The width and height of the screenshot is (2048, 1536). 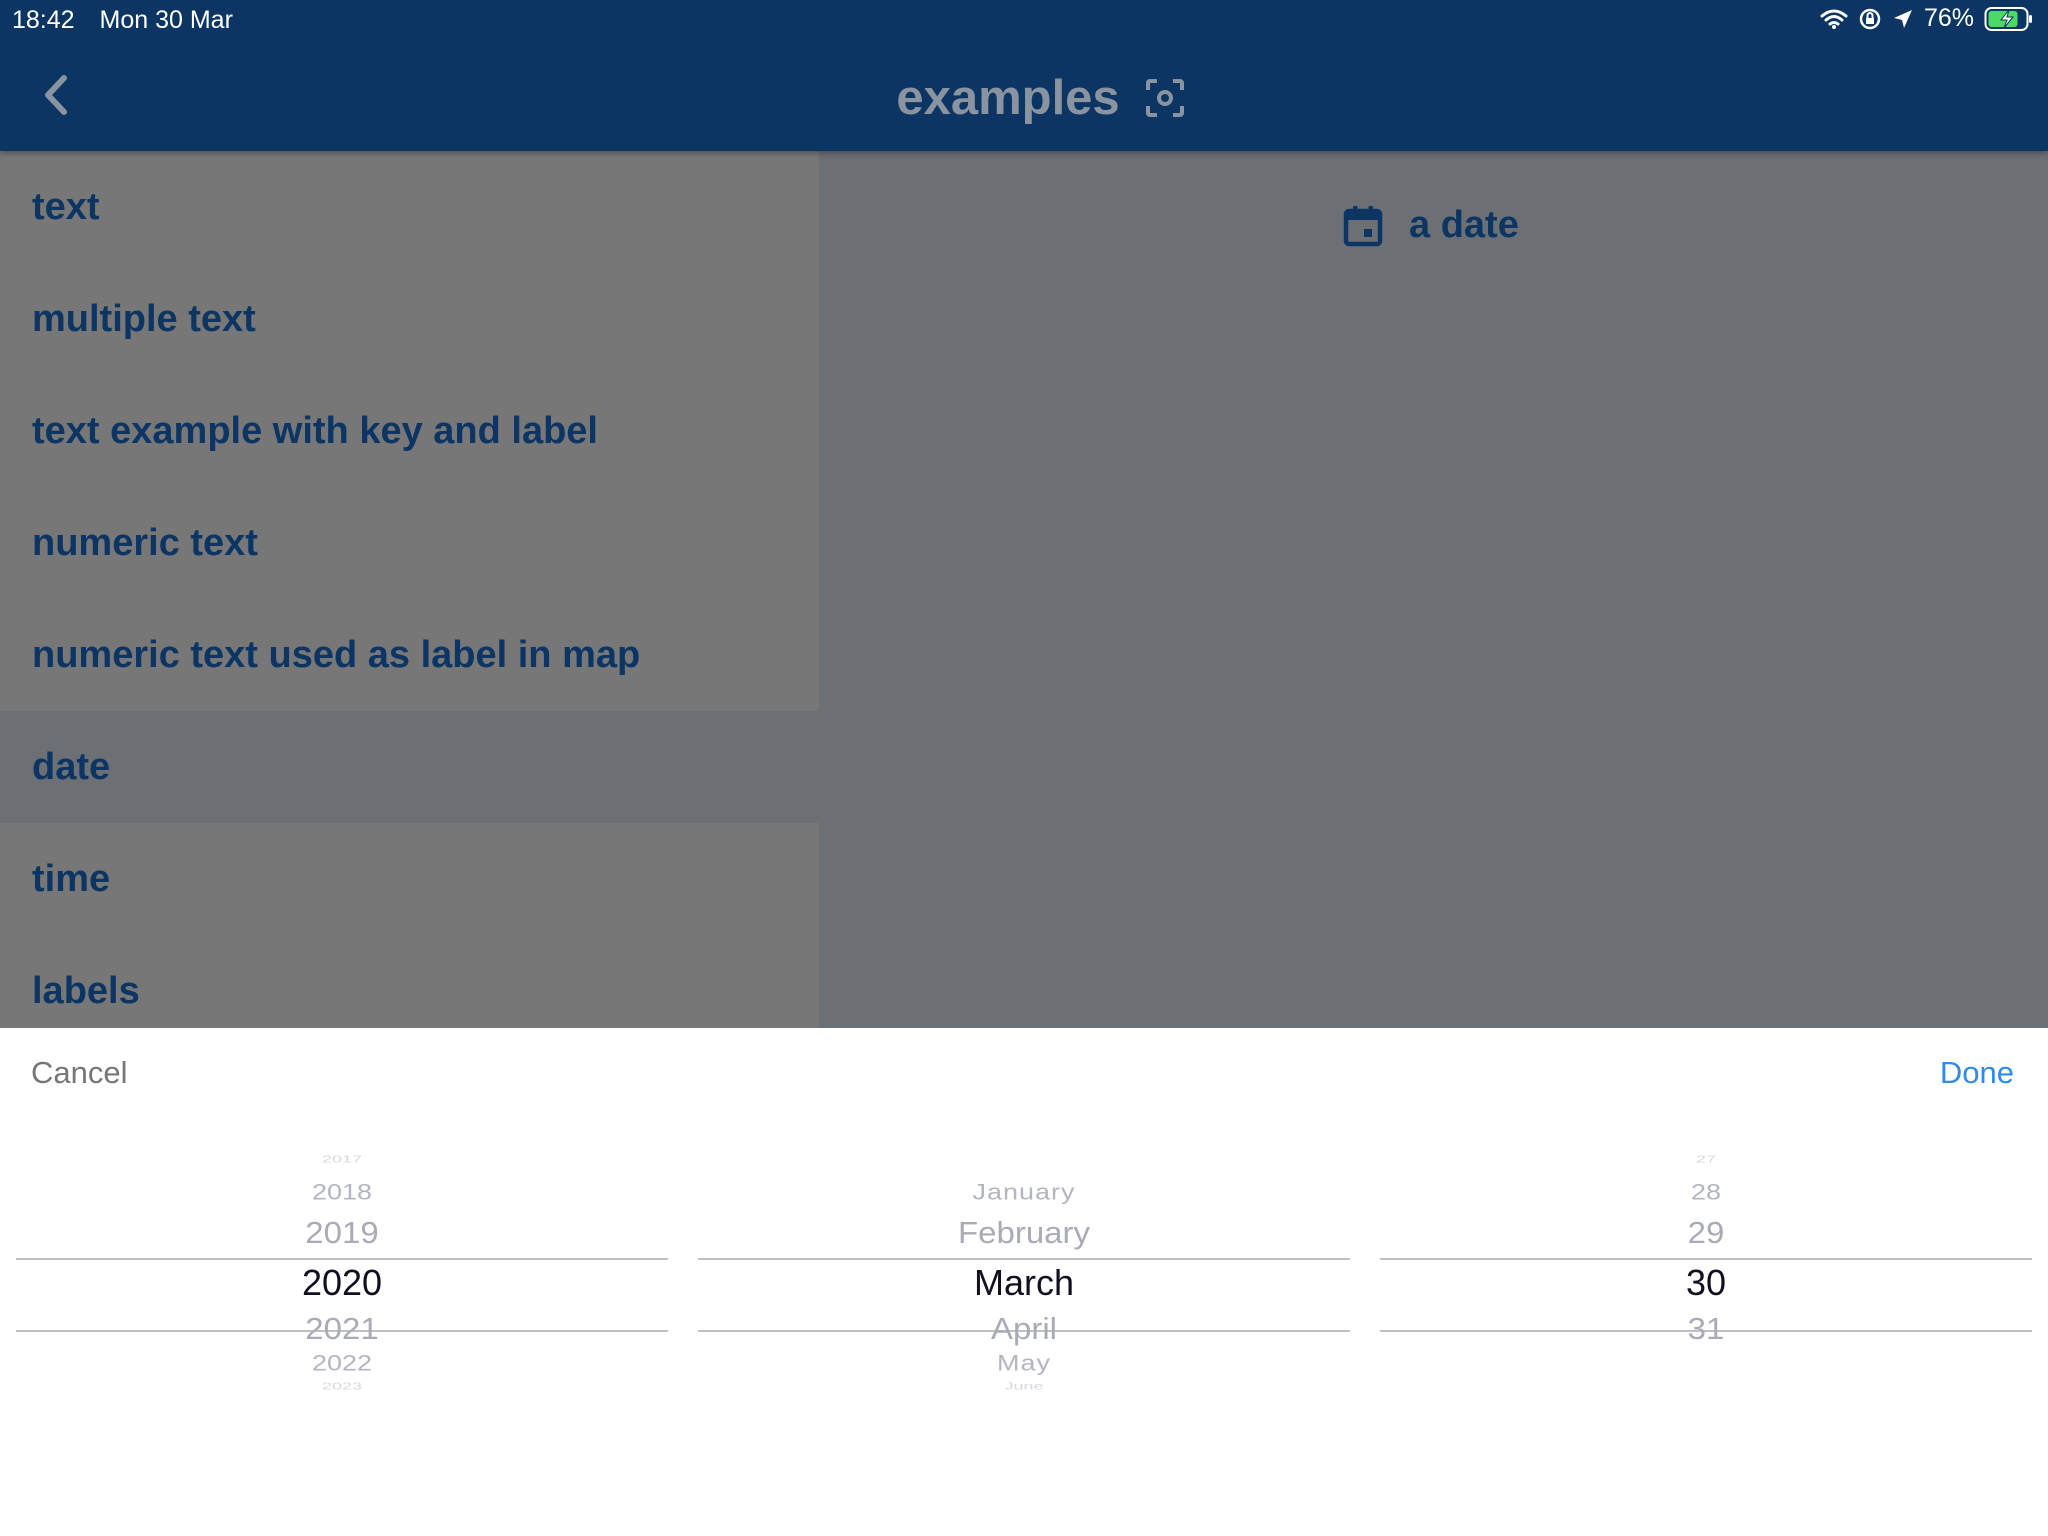 I want to click on sidebar-item-label: text, so click(x=66, y=206).